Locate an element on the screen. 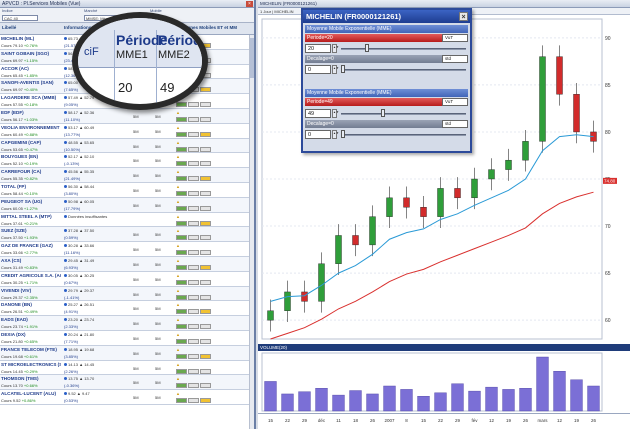 The image size is (630, 429). stock-name: EADS (EAD) is located at coordinates (31, 319).